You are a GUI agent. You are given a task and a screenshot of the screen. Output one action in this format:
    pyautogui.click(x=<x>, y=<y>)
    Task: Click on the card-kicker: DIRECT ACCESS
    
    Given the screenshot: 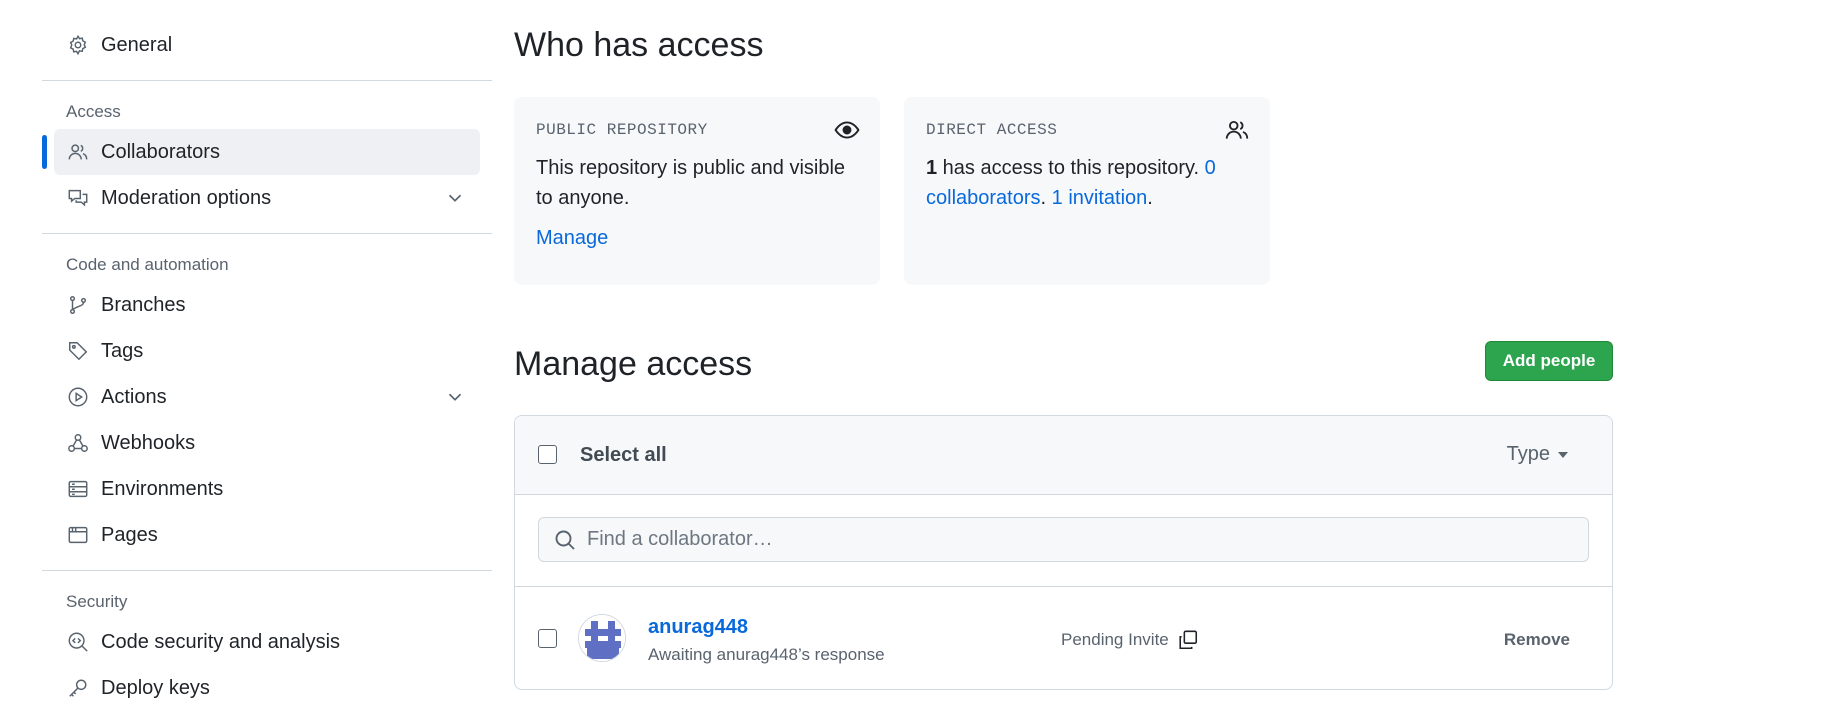 What is the action you would take?
    pyautogui.click(x=992, y=130)
    